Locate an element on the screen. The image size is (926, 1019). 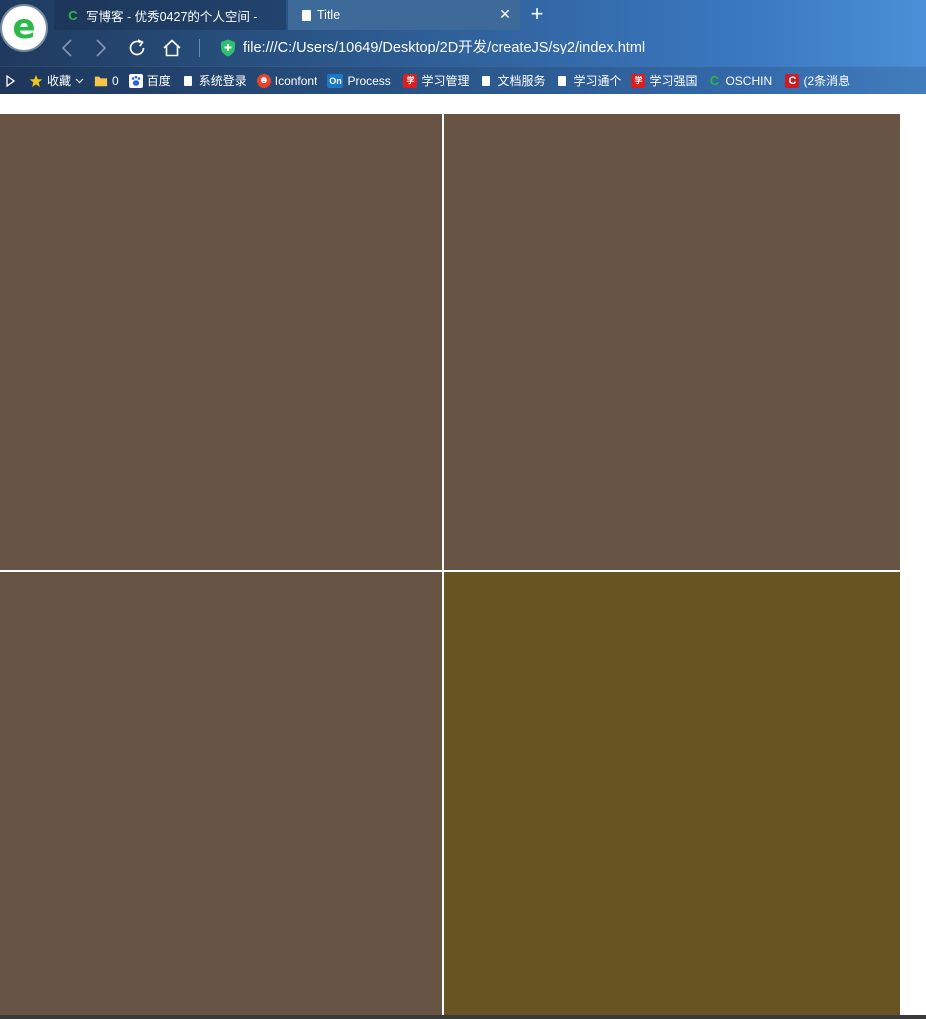
star-icon is located at coordinates (36, 80).